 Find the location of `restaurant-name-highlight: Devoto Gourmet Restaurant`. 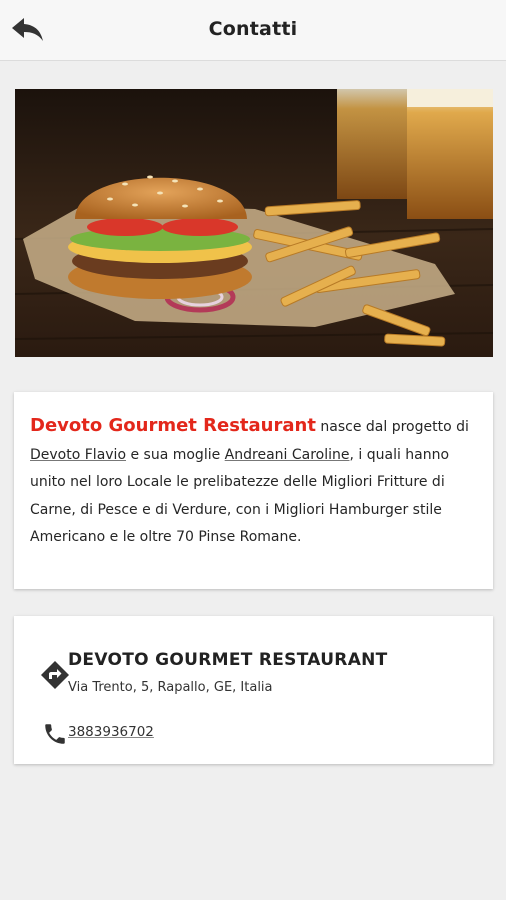

restaurant-name-highlight: Devoto Gourmet Restaurant is located at coordinates (173, 425).